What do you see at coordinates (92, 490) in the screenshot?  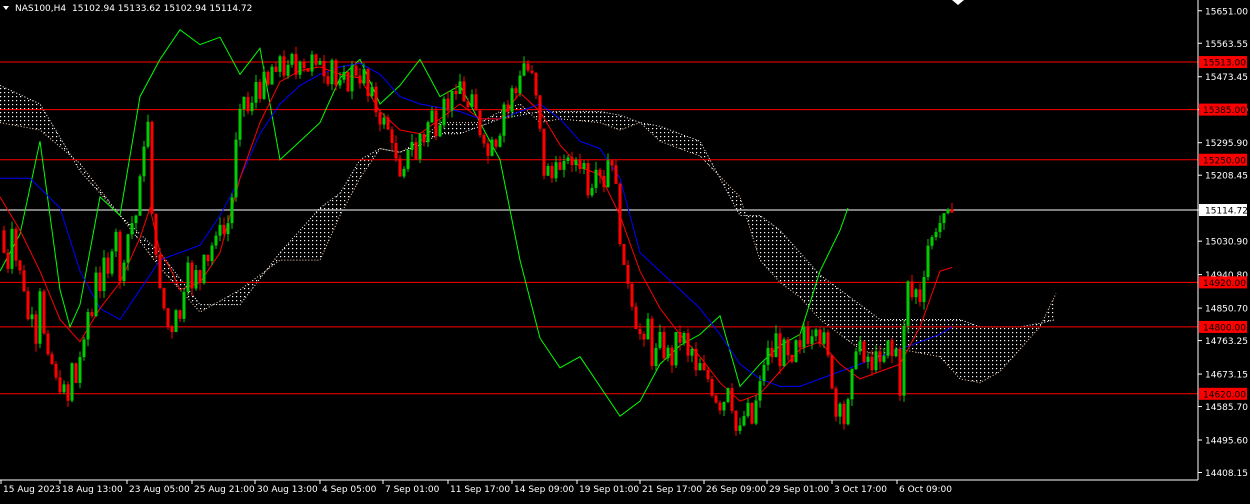 I see `time-tick-label: 18 Aug 13:00` at bounding box center [92, 490].